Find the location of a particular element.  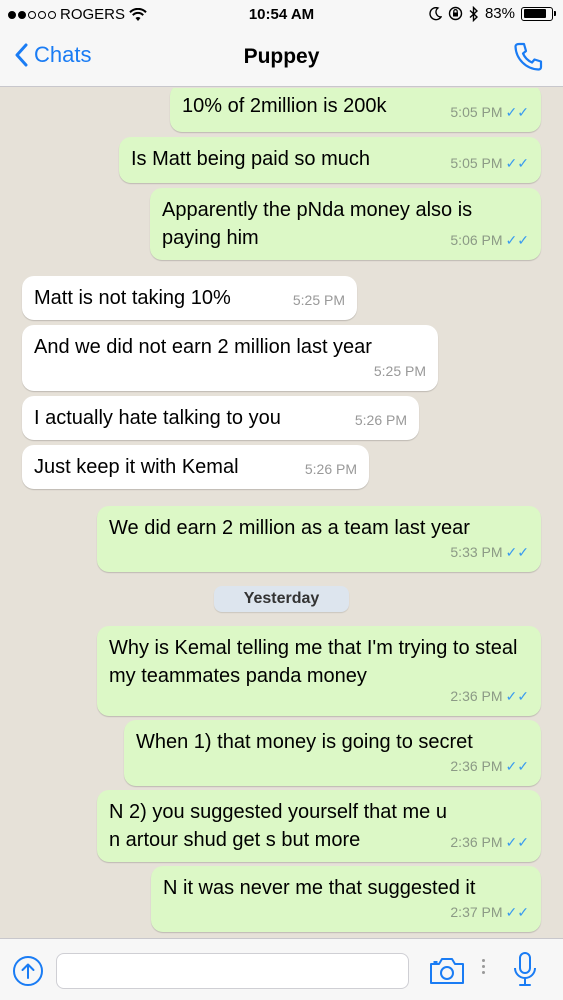

nav-bar: Chats Puppey is located at coordinates (281, 58).